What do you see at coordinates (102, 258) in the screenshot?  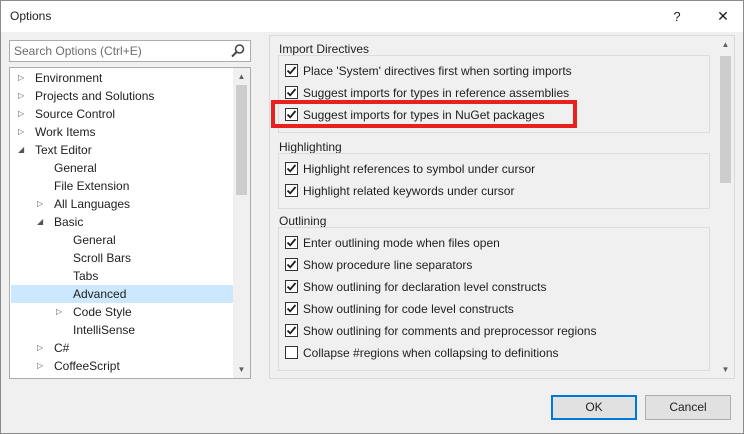 I see `tree-item-label: Scroll Bars` at bounding box center [102, 258].